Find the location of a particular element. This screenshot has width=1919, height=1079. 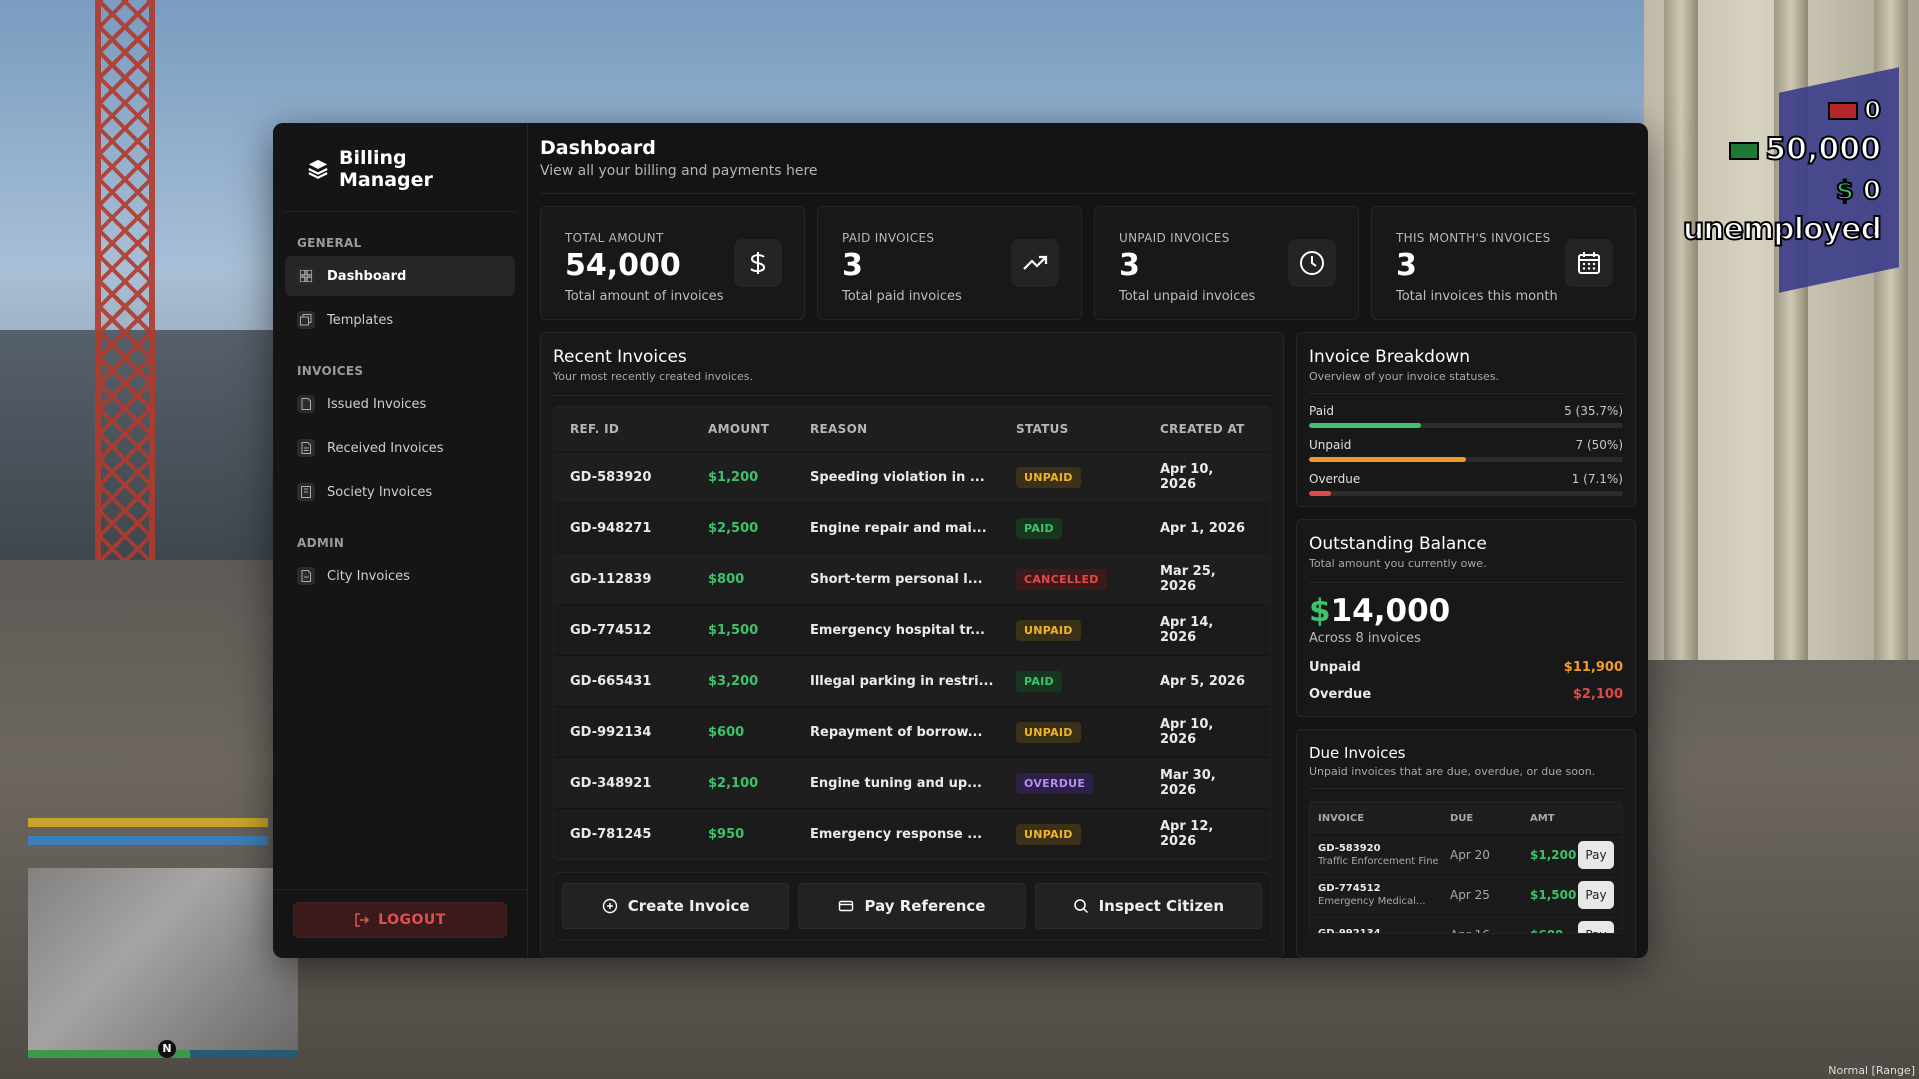

amount: $950 is located at coordinates (726, 834).